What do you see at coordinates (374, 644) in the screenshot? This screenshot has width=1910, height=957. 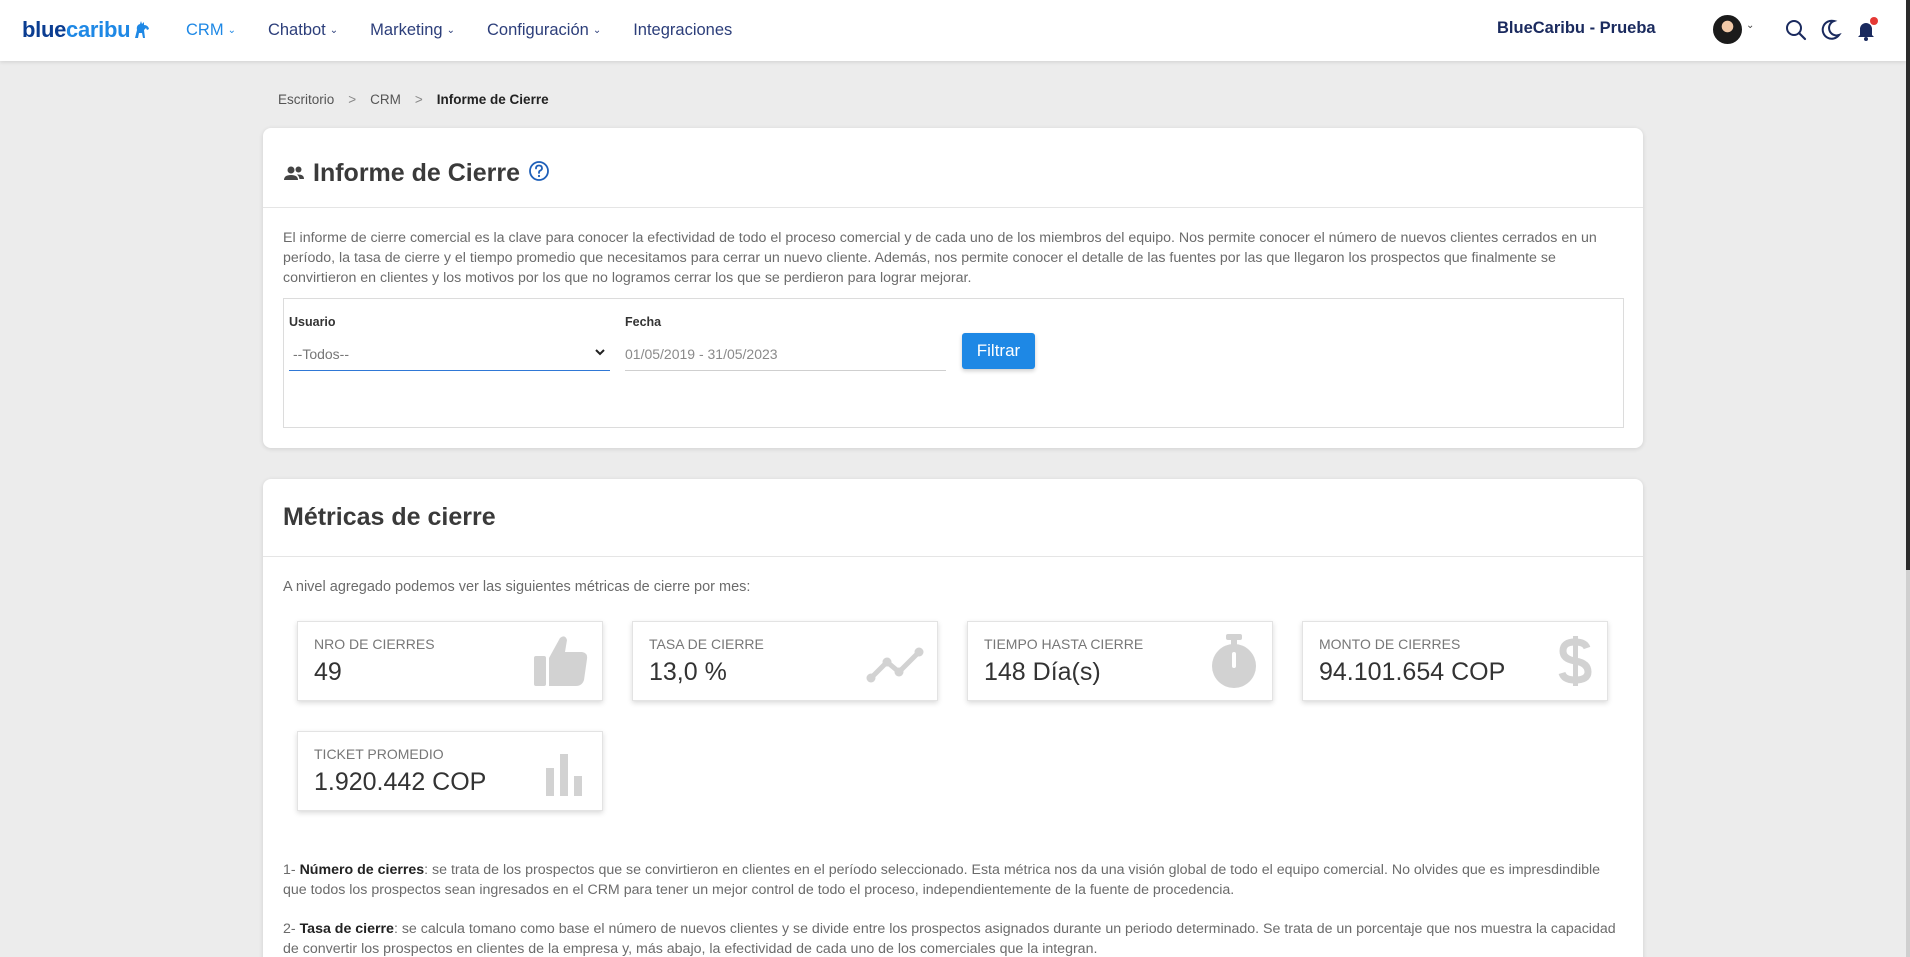 I see `metric-label: NRO DE CIERRES` at bounding box center [374, 644].